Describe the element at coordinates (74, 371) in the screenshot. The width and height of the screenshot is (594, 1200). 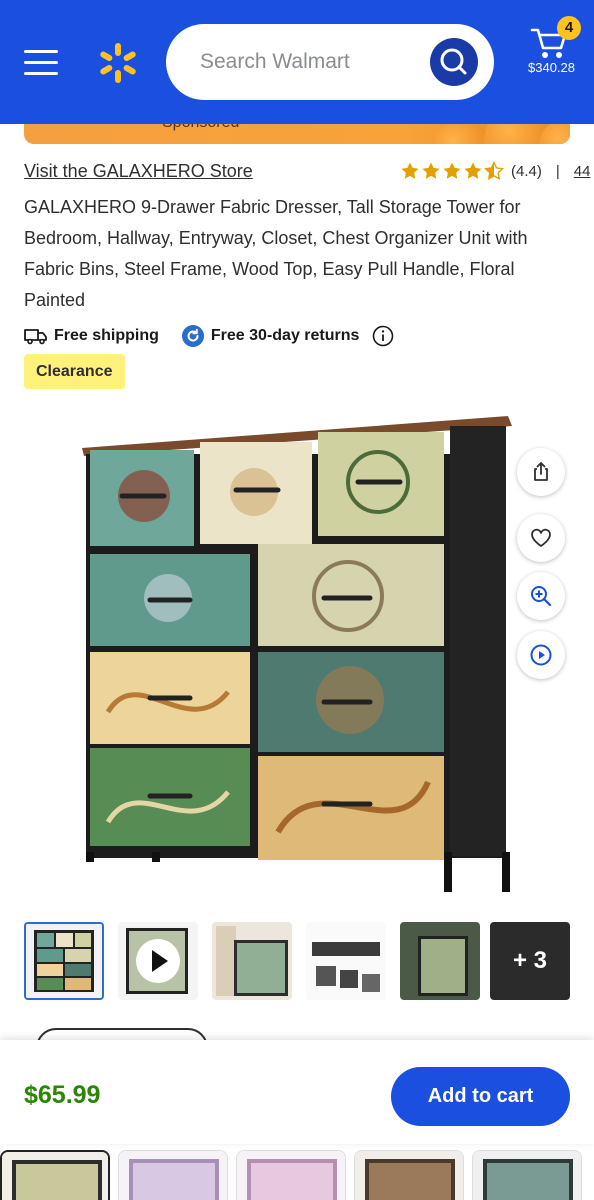
I see `clearance-badge: Clearance` at that location.